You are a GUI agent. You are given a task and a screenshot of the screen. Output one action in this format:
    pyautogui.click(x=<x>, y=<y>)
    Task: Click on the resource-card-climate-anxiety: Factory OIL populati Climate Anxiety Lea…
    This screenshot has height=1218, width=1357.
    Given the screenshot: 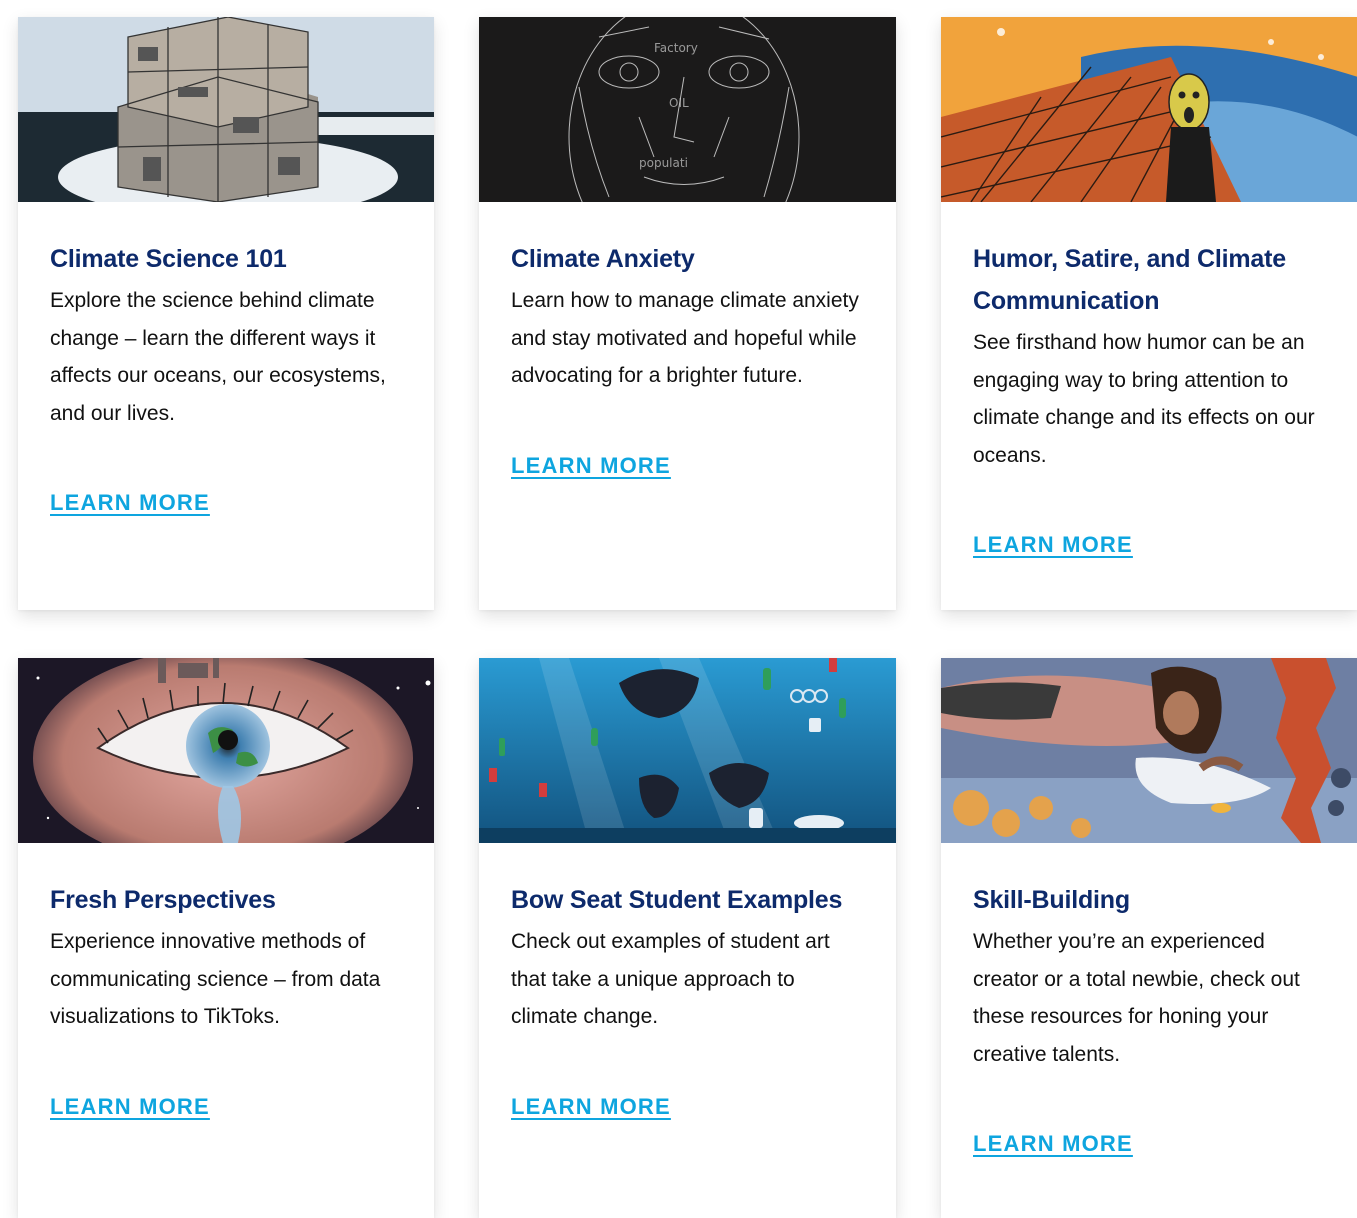 What is the action you would take?
    pyautogui.click(x=687, y=313)
    